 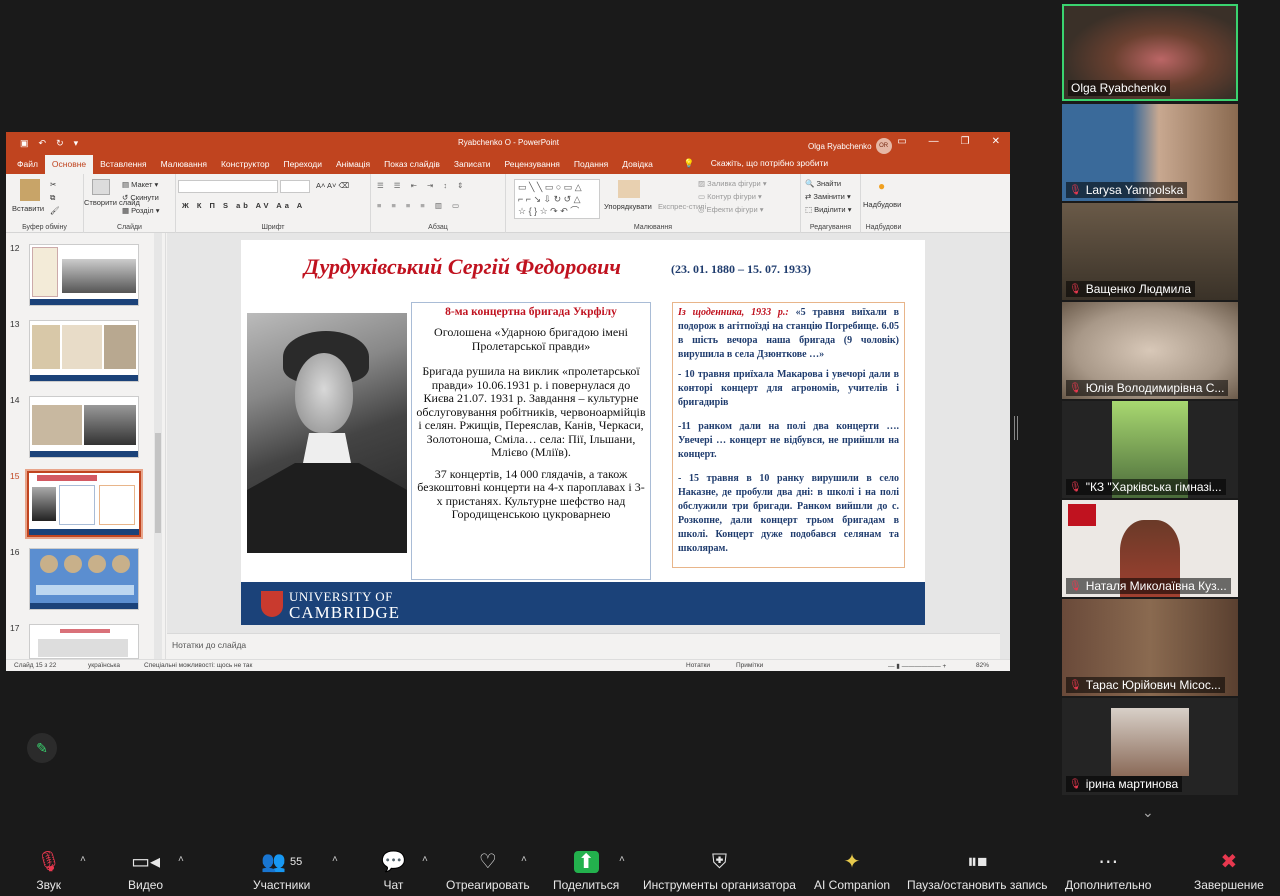 I want to click on select-button: ⬚ Виділити ▾, so click(x=828, y=209).